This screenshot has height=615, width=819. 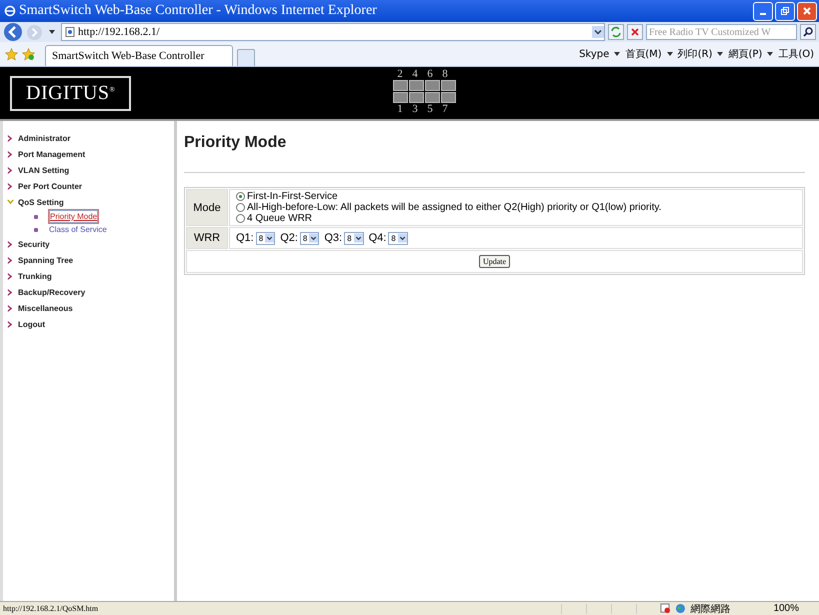 What do you see at coordinates (763, 11) in the screenshot?
I see `minimize-button` at bounding box center [763, 11].